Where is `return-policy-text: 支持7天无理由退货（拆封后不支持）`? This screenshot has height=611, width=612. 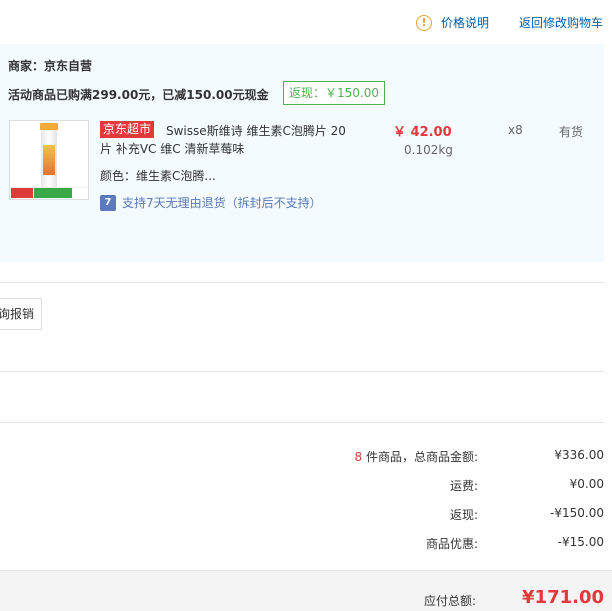 return-policy-text: 支持7天无理由退货（拆封后不支持） is located at coordinates (222, 203).